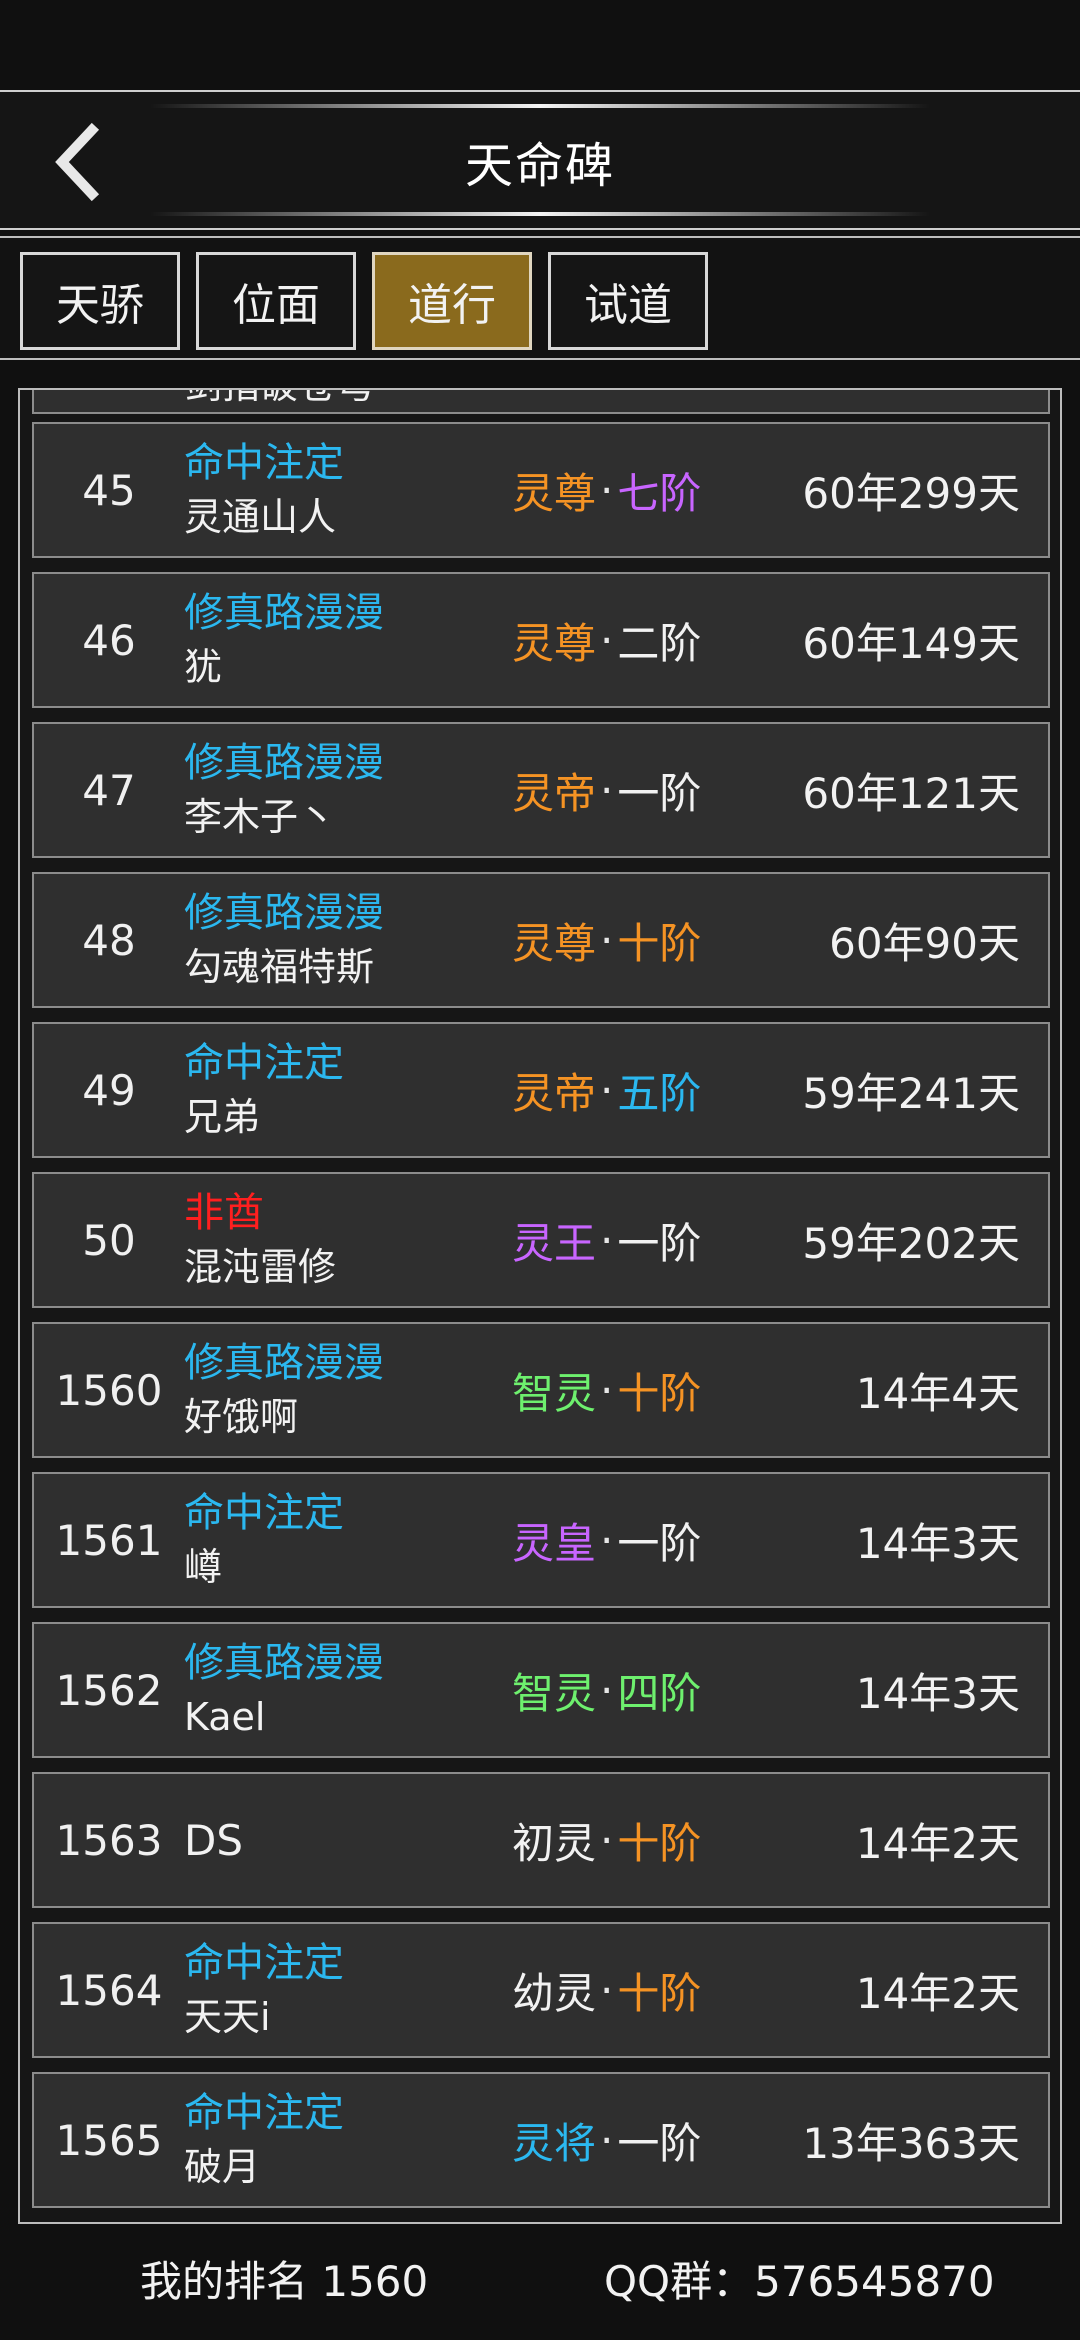  Describe the element at coordinates (911, 793) in the screenshot. I see `cultivation-time: 60年121天` at that location.